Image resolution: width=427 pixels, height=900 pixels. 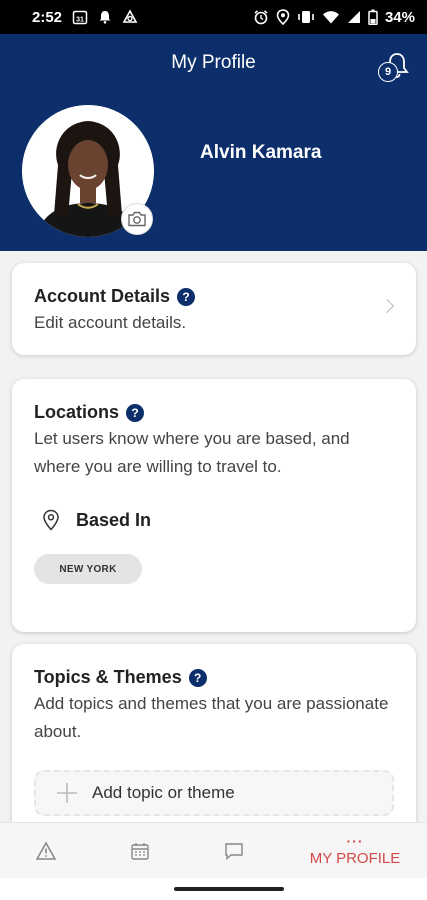 I want to click on add-topic-button: Add topic or theme, so click(x=214, y=793).